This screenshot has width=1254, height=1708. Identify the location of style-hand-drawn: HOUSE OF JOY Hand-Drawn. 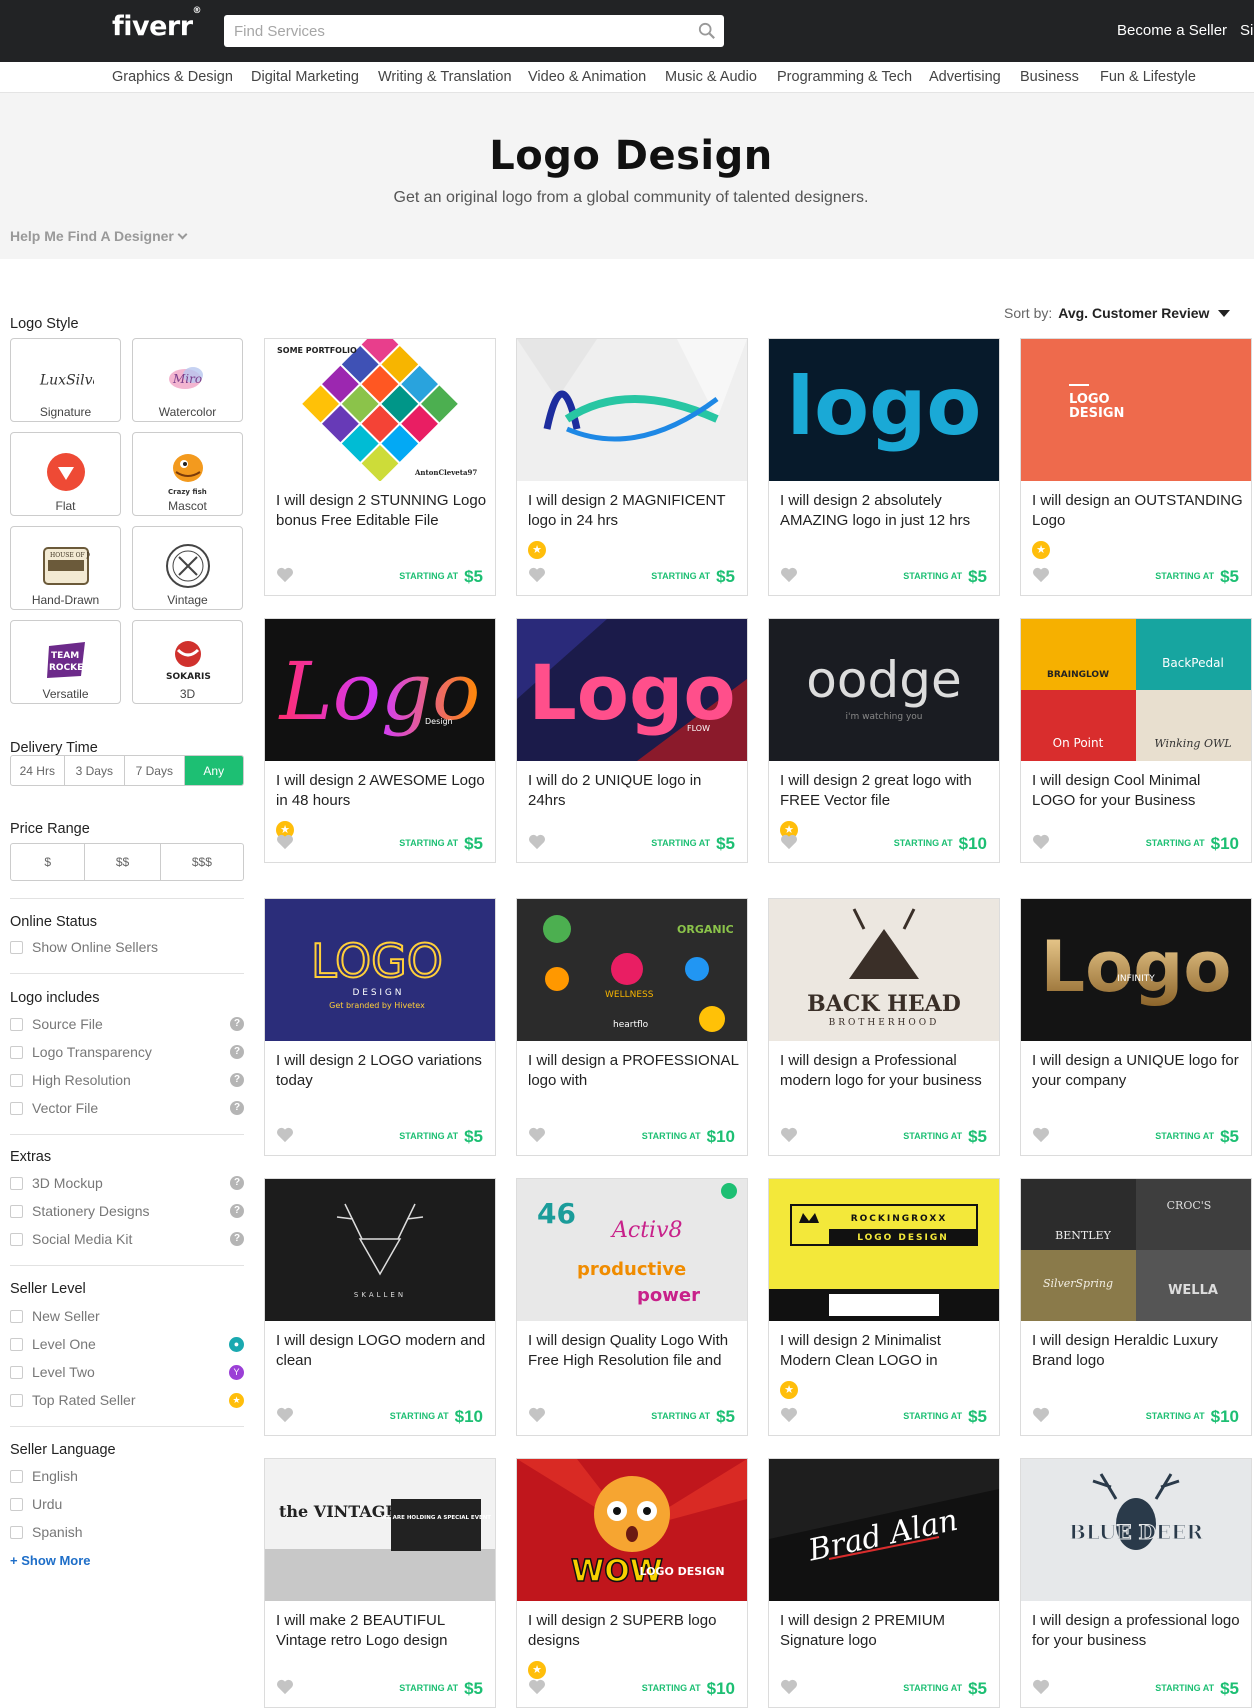
(65, 568).